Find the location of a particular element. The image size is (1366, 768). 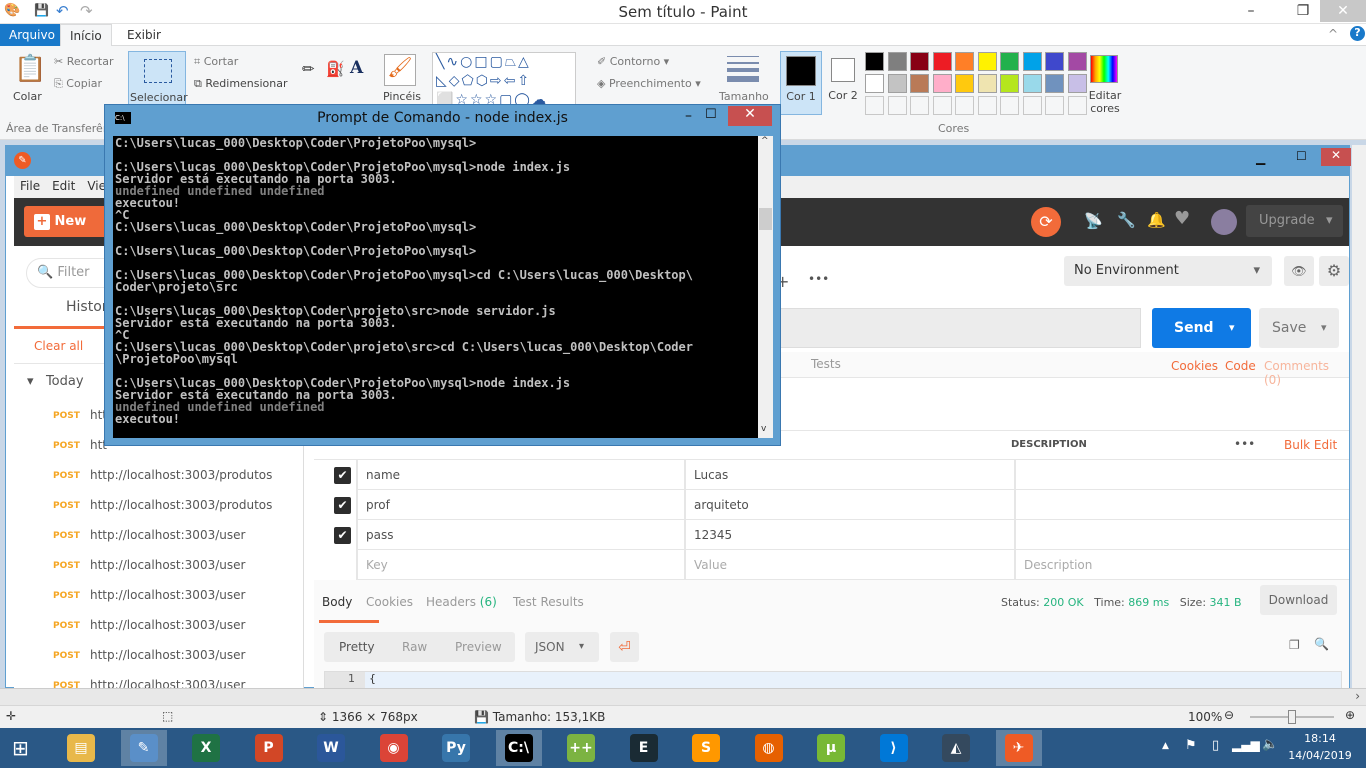

response-body-editor: 1 { is located at coordinates (833, 680).